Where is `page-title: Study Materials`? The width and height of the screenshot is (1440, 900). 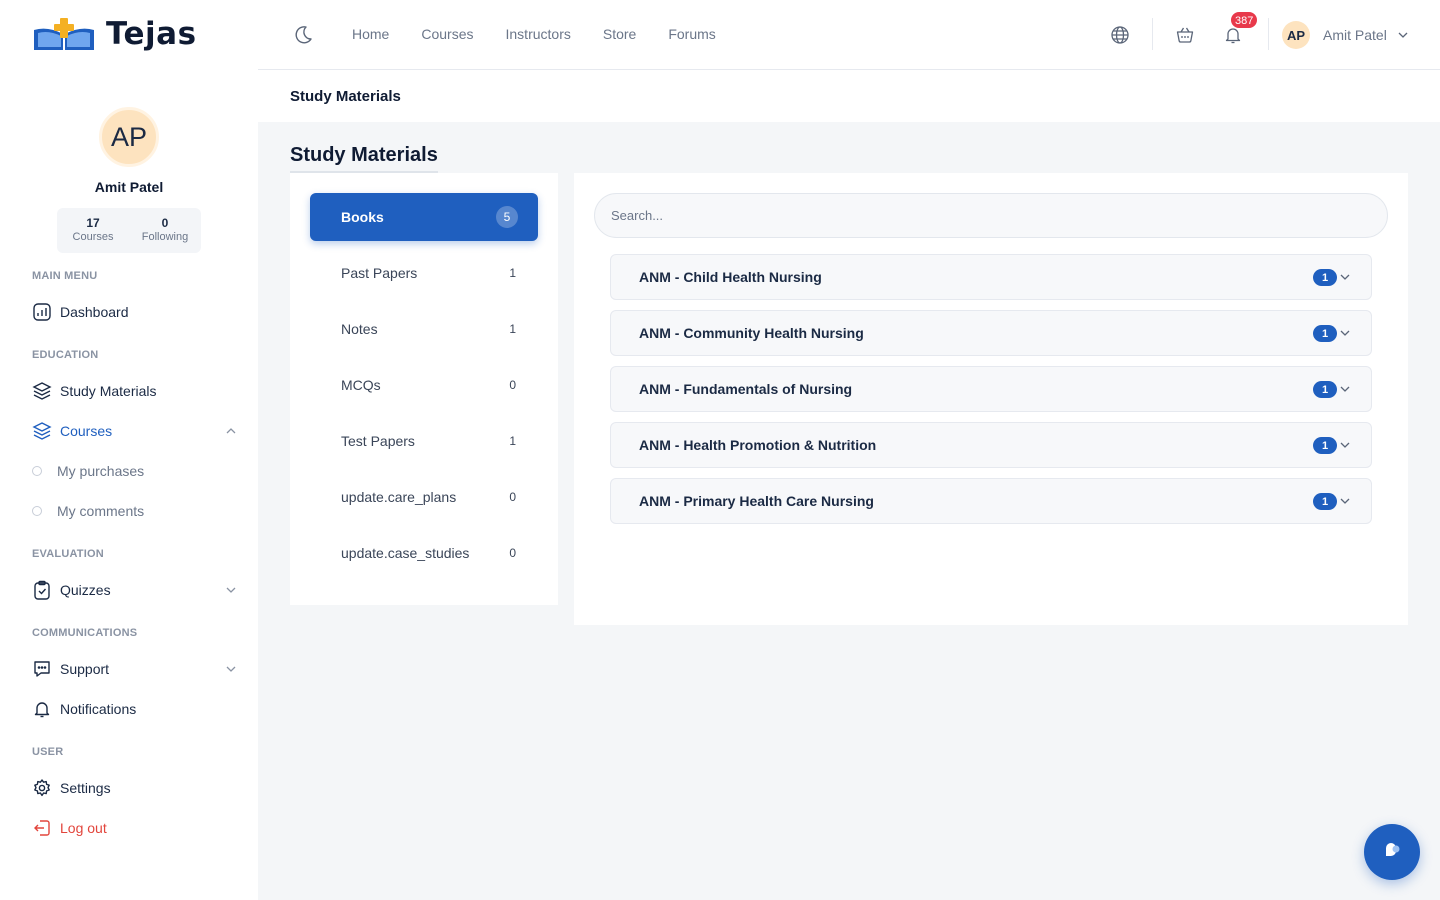
page-title: Study Materials is located at coordinates (364, 158).